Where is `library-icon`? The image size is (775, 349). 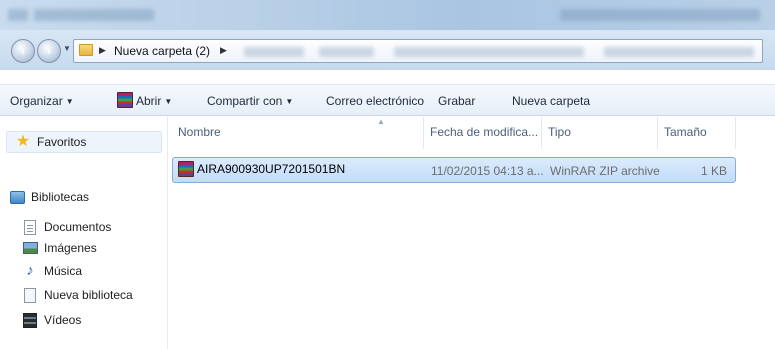 library-icon is located at coordinates (30, 295).